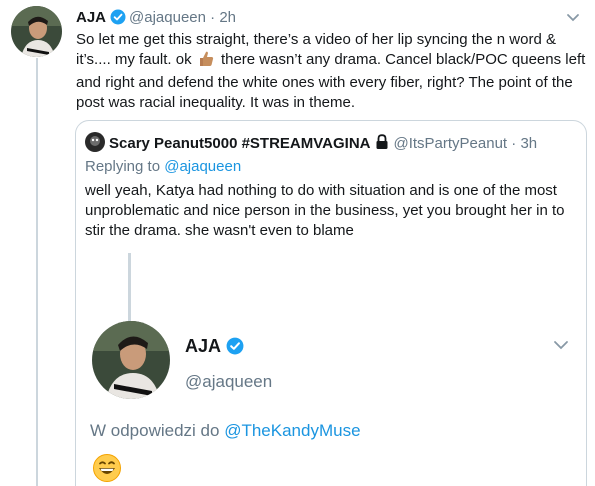 This screenshot has width=595, height=486. What do you see at coordinates (155, 430) in the screenshot?
I see `embedded-reply-label: W odpowiedzi do` at bounding box center [155, 430].